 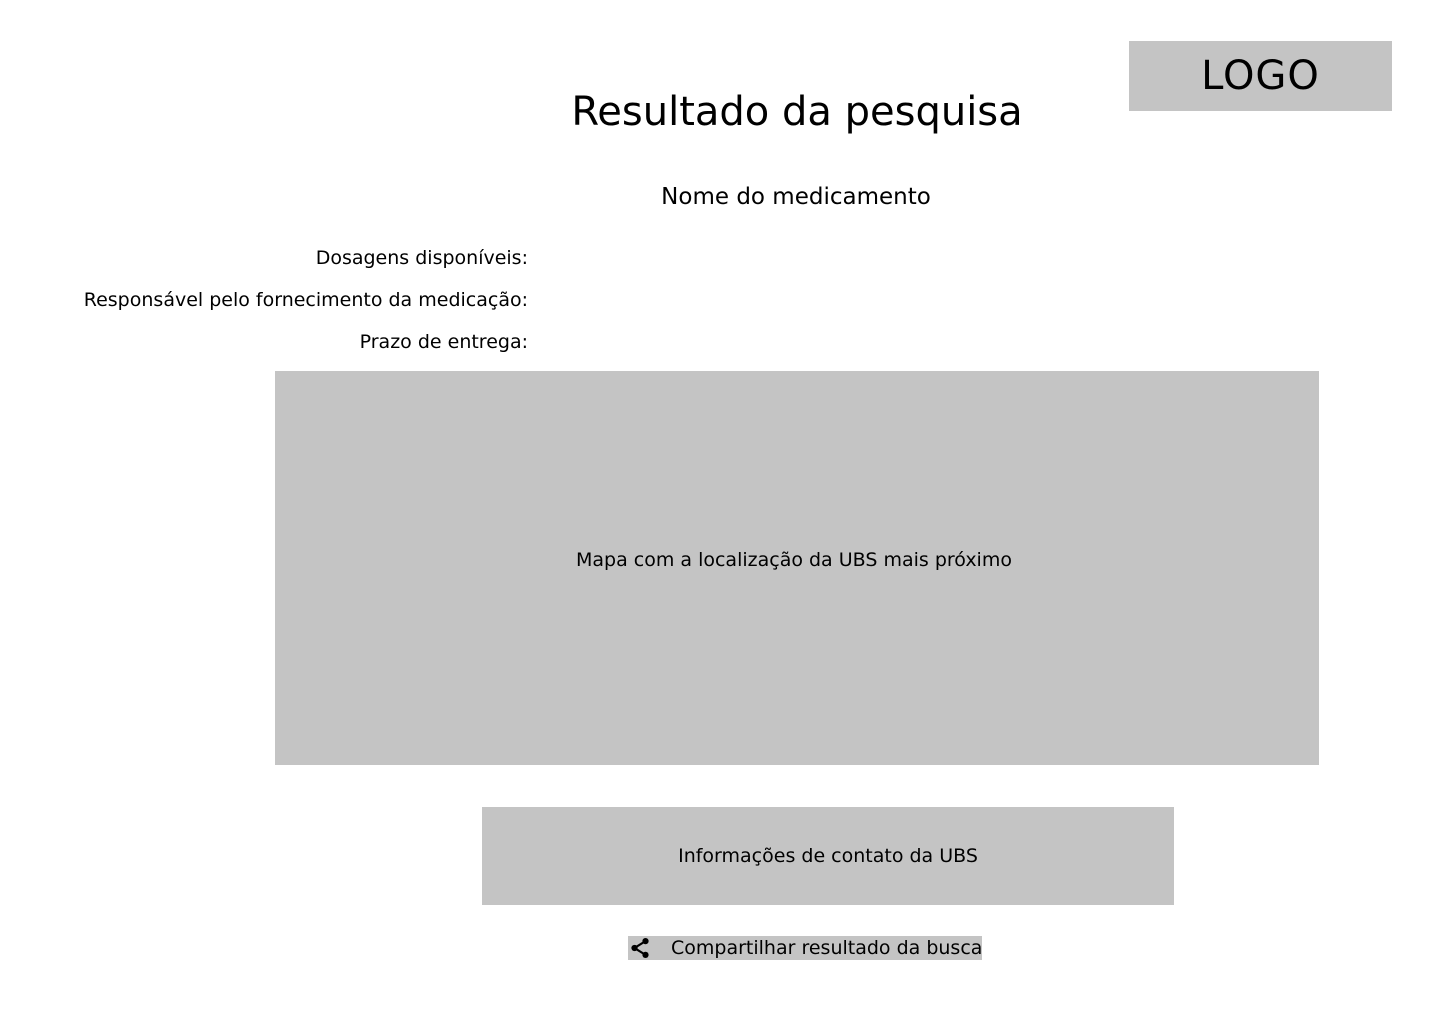 What do you see at coordinates (796, 197) in the screenshot?
I see `medication-name: Nome do medicamento` at bounding box center [796, 197].